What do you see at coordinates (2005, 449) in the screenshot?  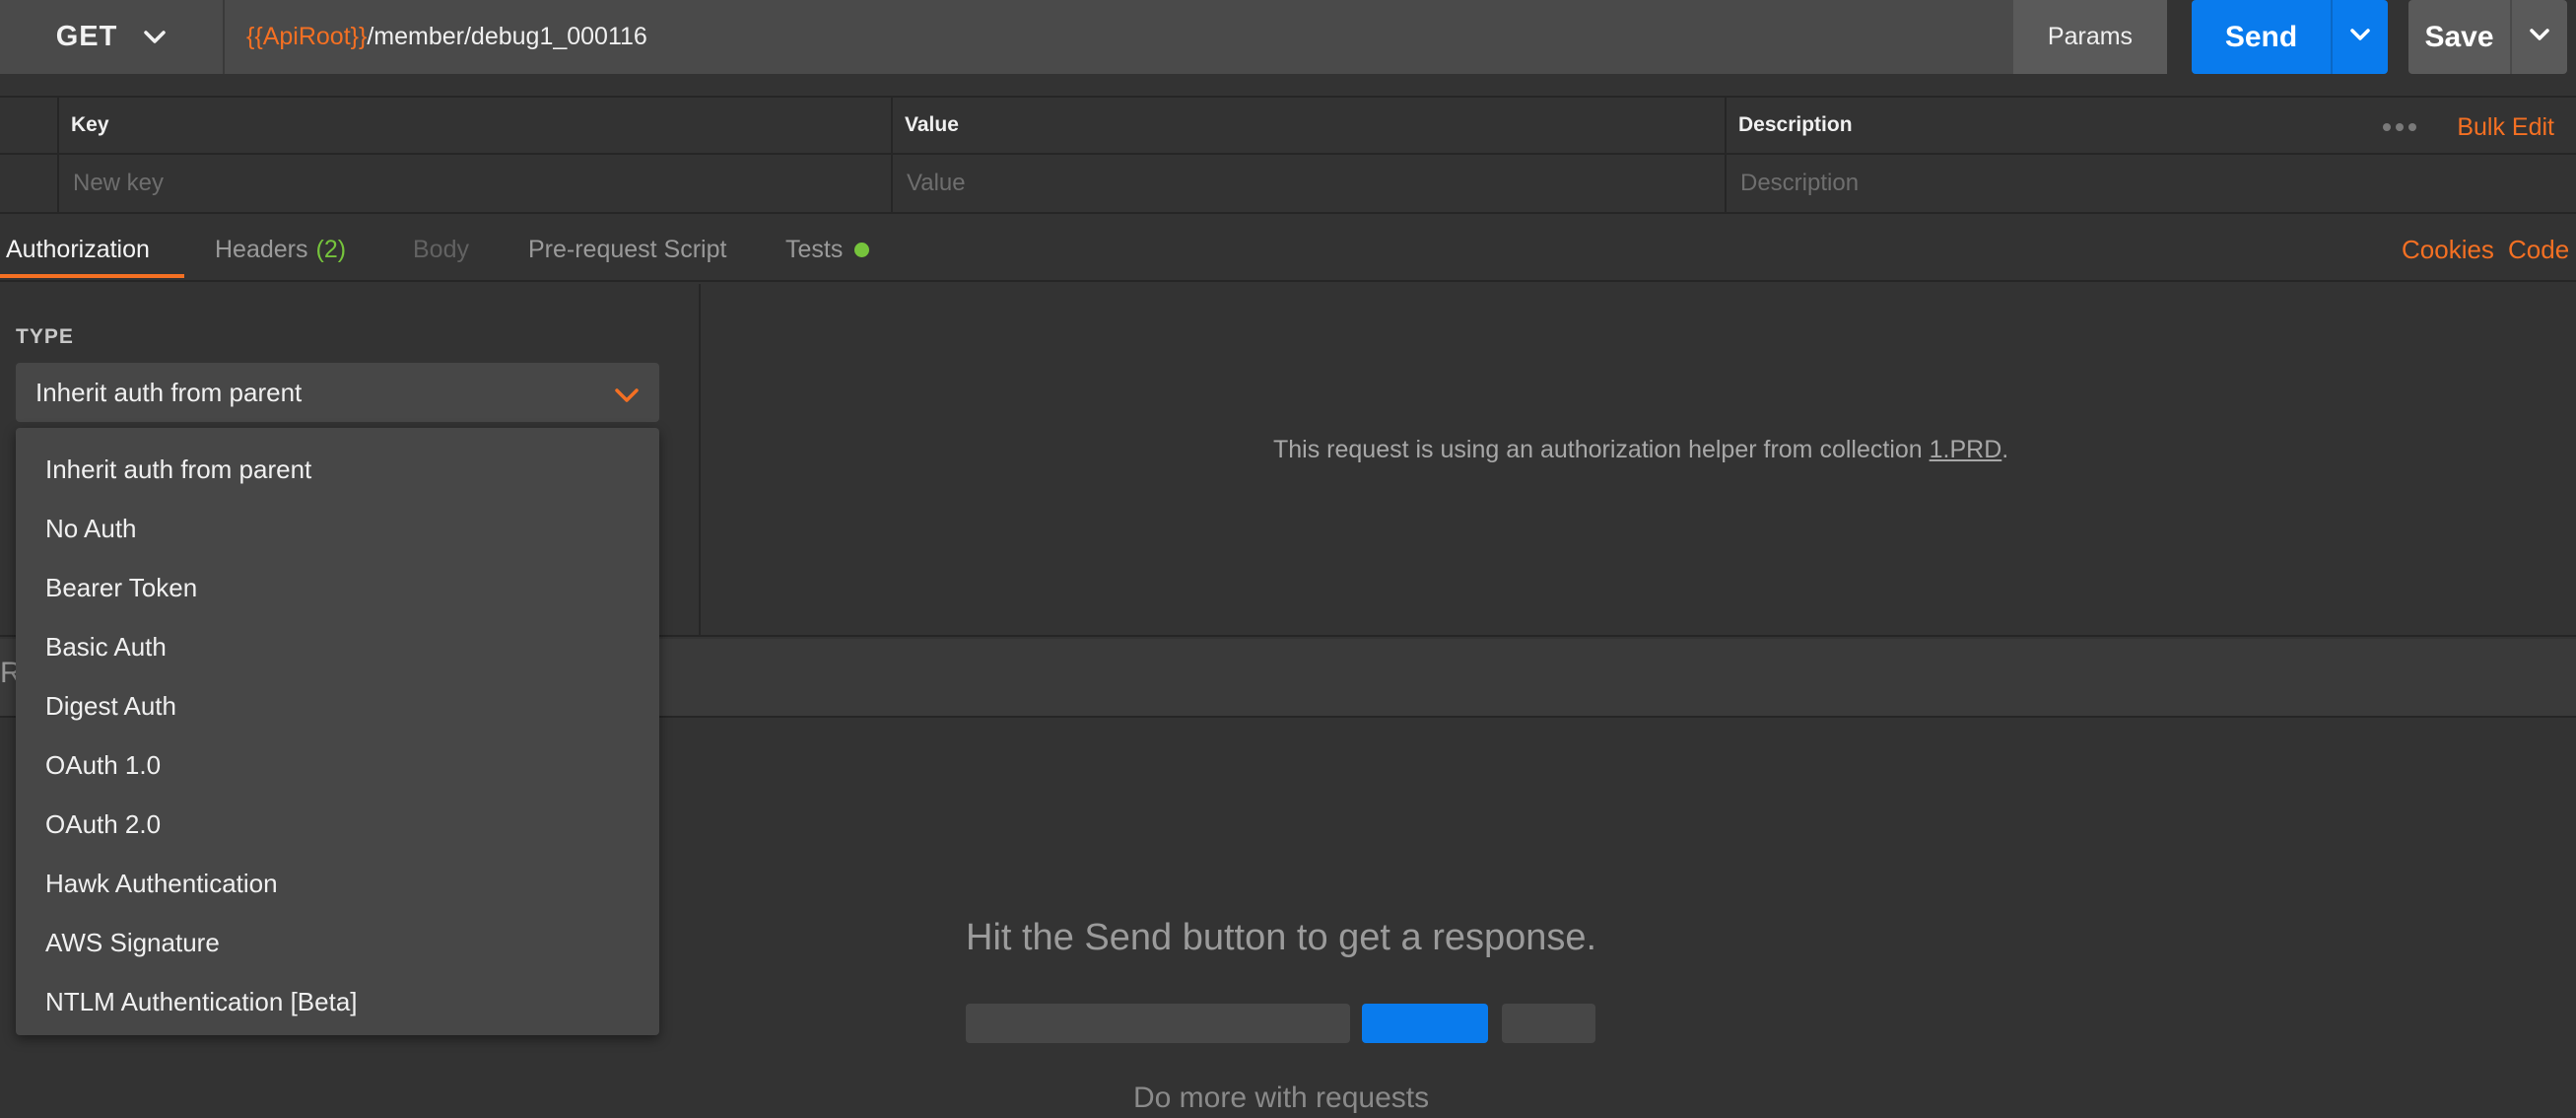 I see `auth-message-suffix: .` at bounding box center [2005, 449].